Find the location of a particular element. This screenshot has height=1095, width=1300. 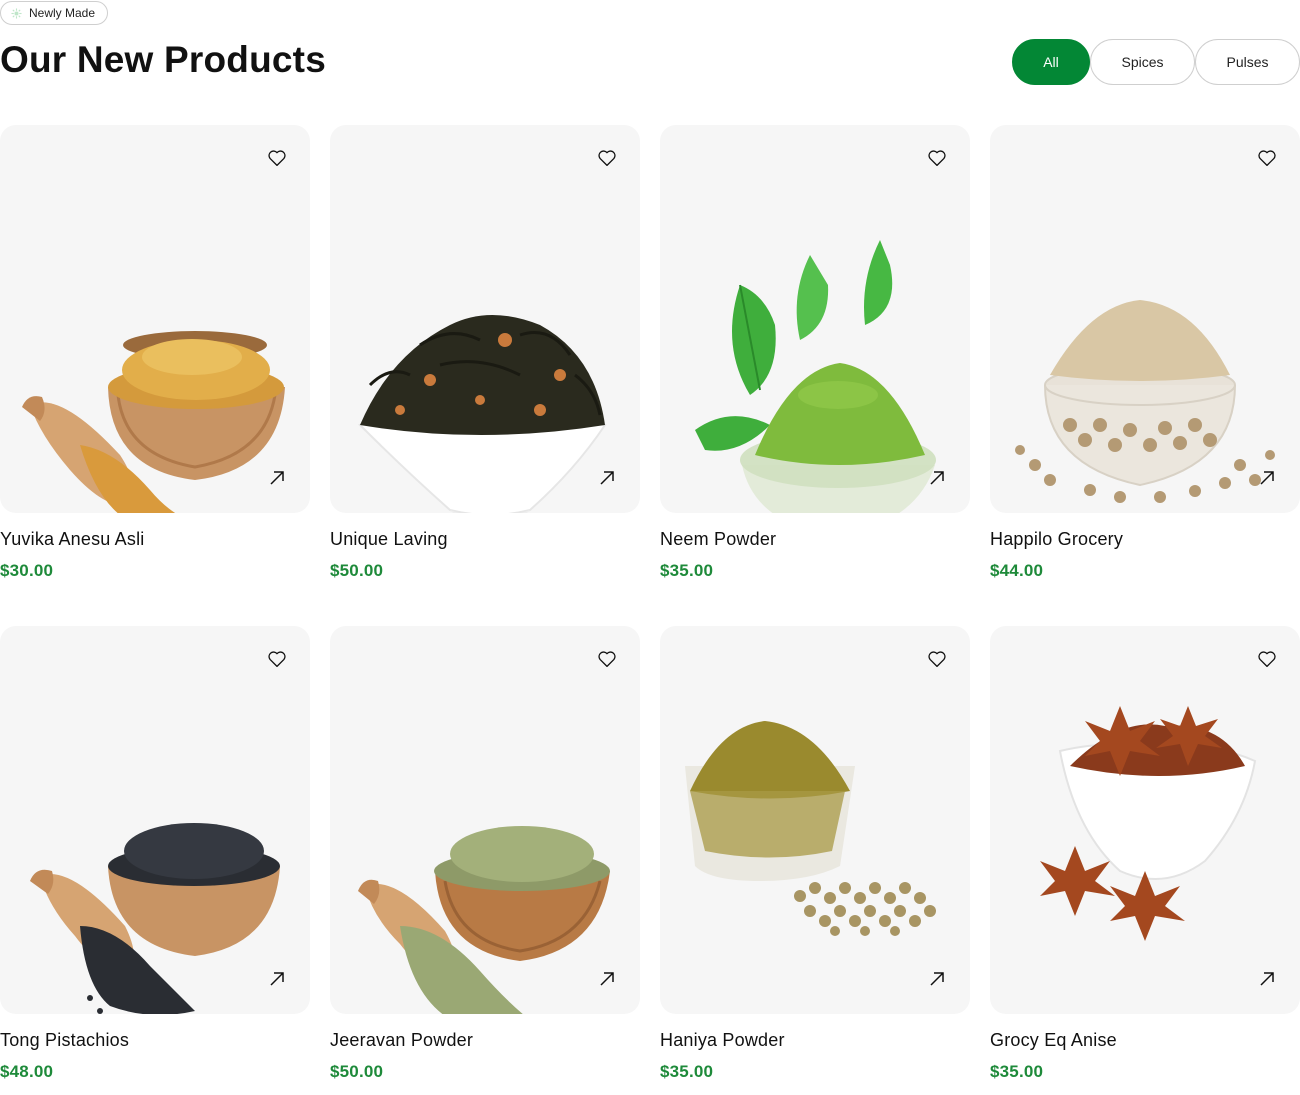

black-seeds-bowl-image is located at coordinates (155, 918).